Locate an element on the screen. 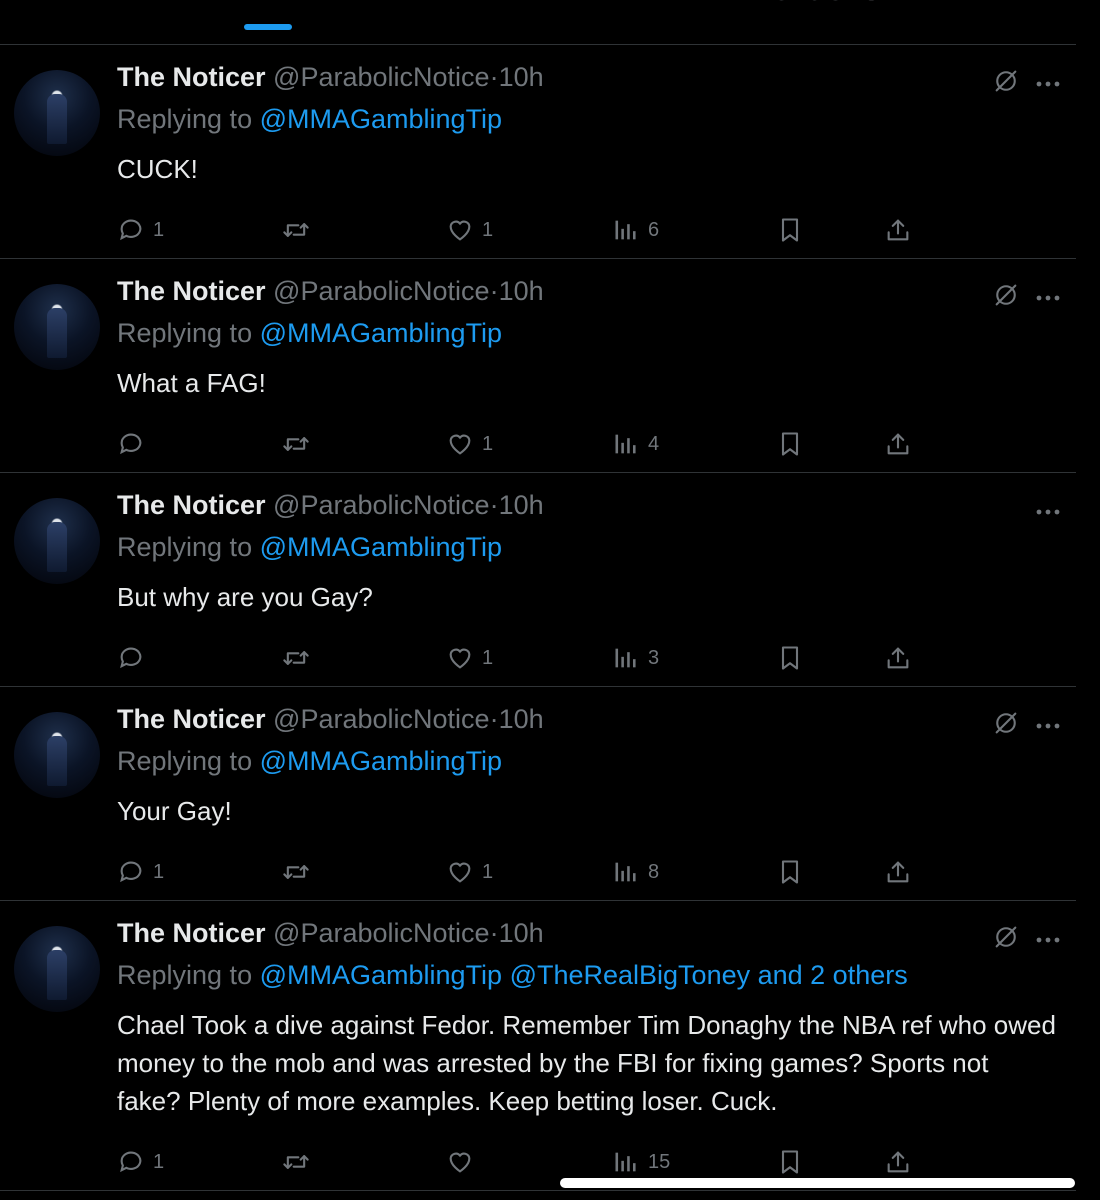  like-icon is located at coordinates (460, 872).